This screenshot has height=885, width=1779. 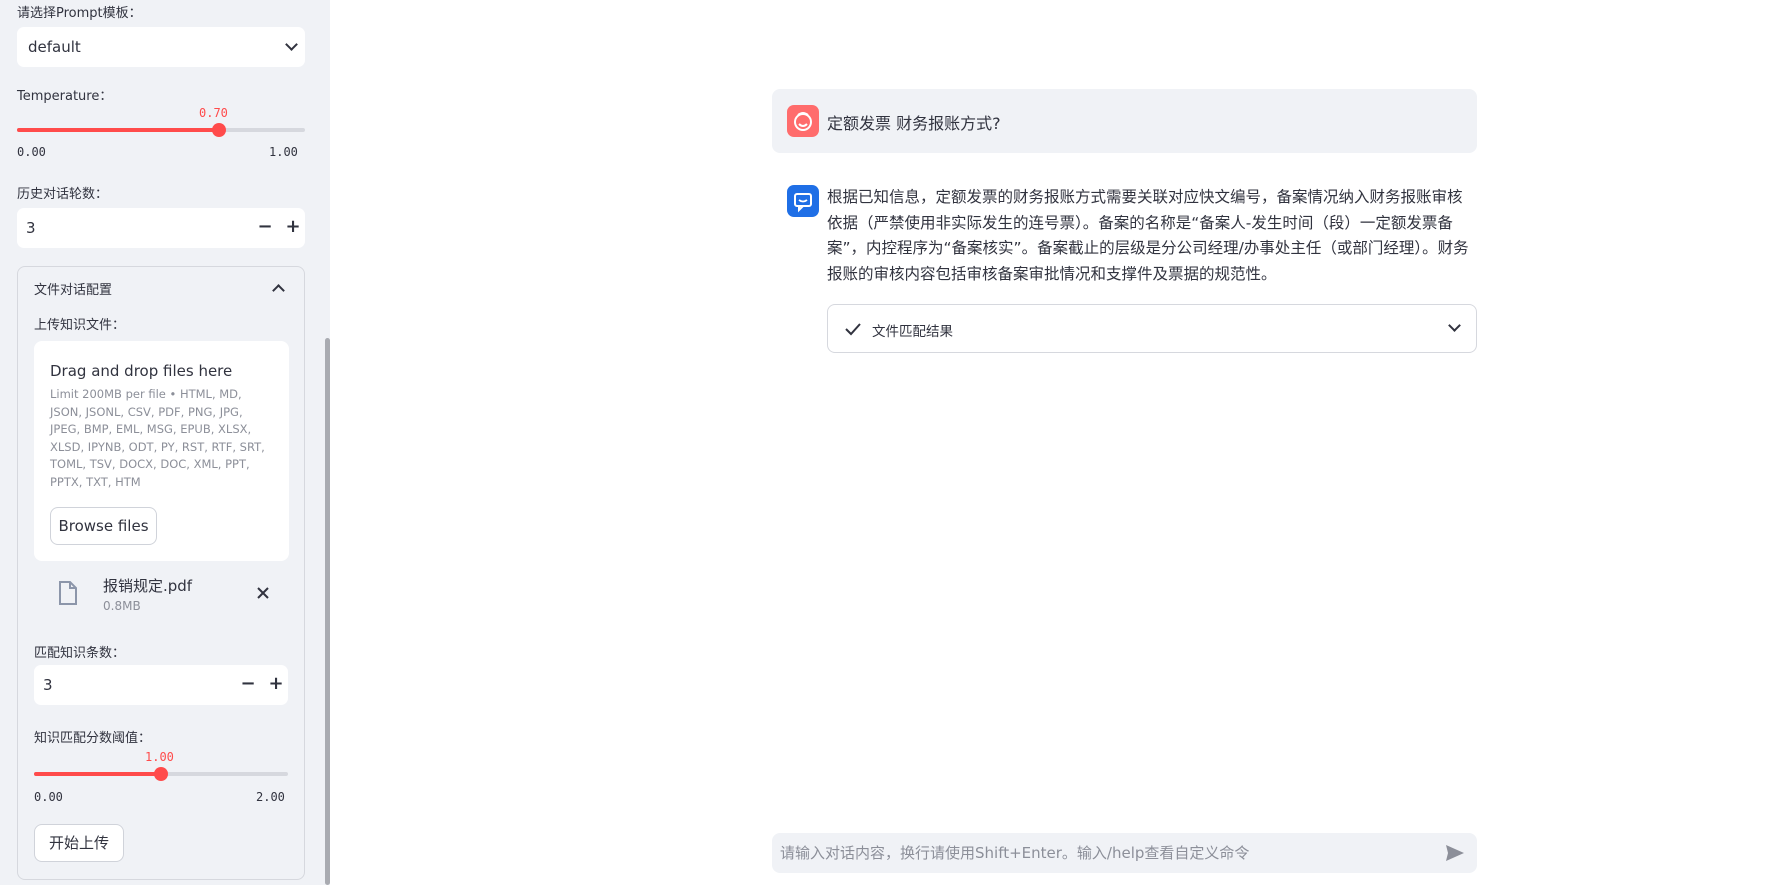 What do you see at coordinates (79, 13) in the screenshot?
I see `prompt-template-label: 请选择Prompt模板：` at bounding box center [79, 13].